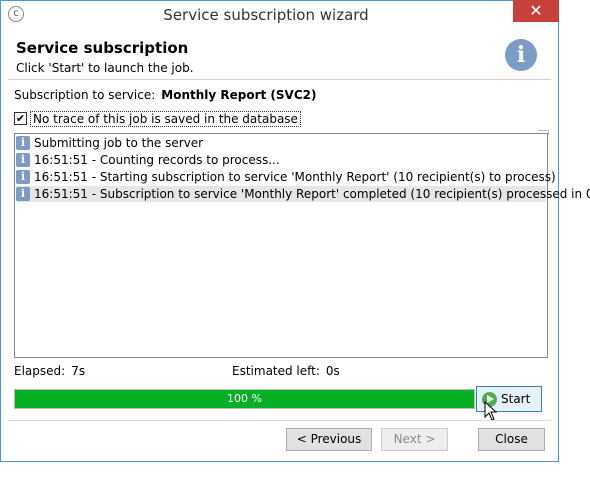 This screenshot has width=590, height=490. I want to click on log-entry: i Submitting job to the server, so click(281, 143).